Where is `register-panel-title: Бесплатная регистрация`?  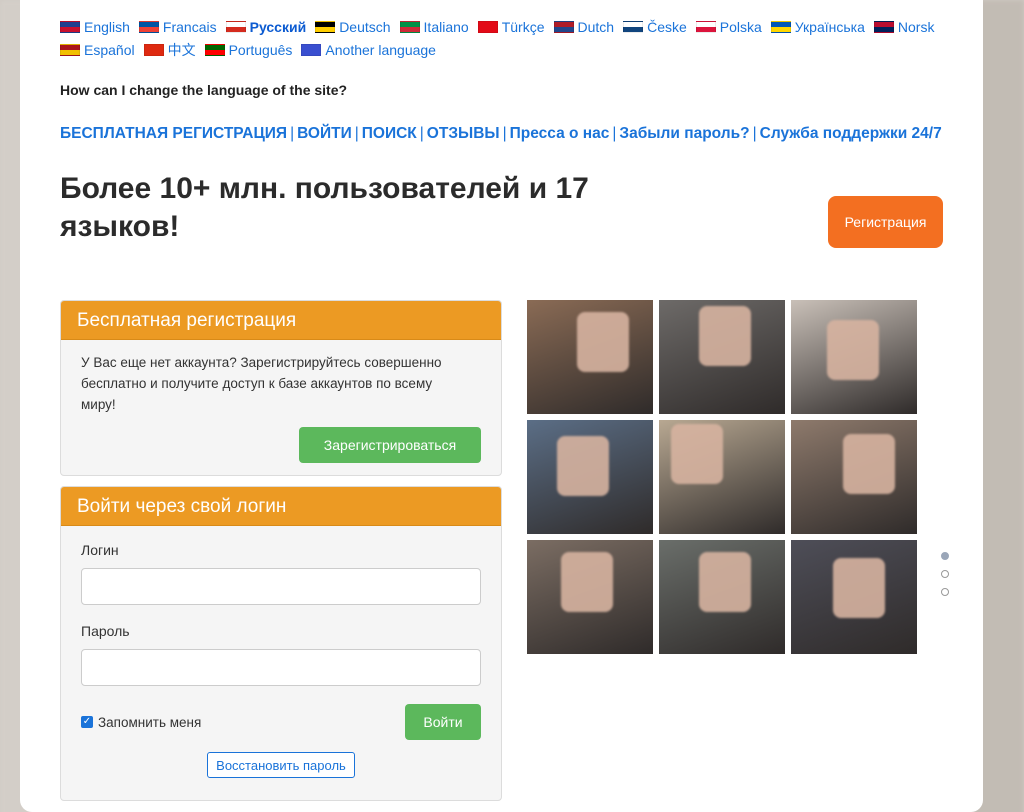
register-panel-title: Бесплатная регистрация is located at coordinates (281, 320).